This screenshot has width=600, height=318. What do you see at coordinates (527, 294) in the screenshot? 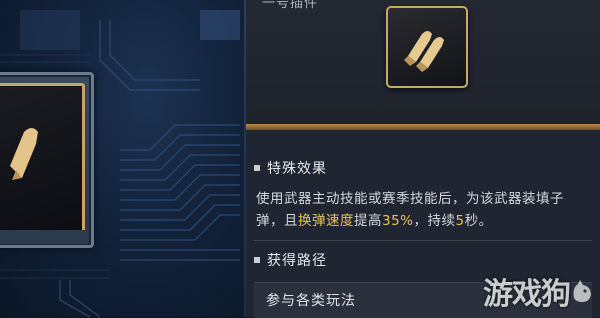
I see `watermark-text: 游戏狗` at bounding box center [527, 294].